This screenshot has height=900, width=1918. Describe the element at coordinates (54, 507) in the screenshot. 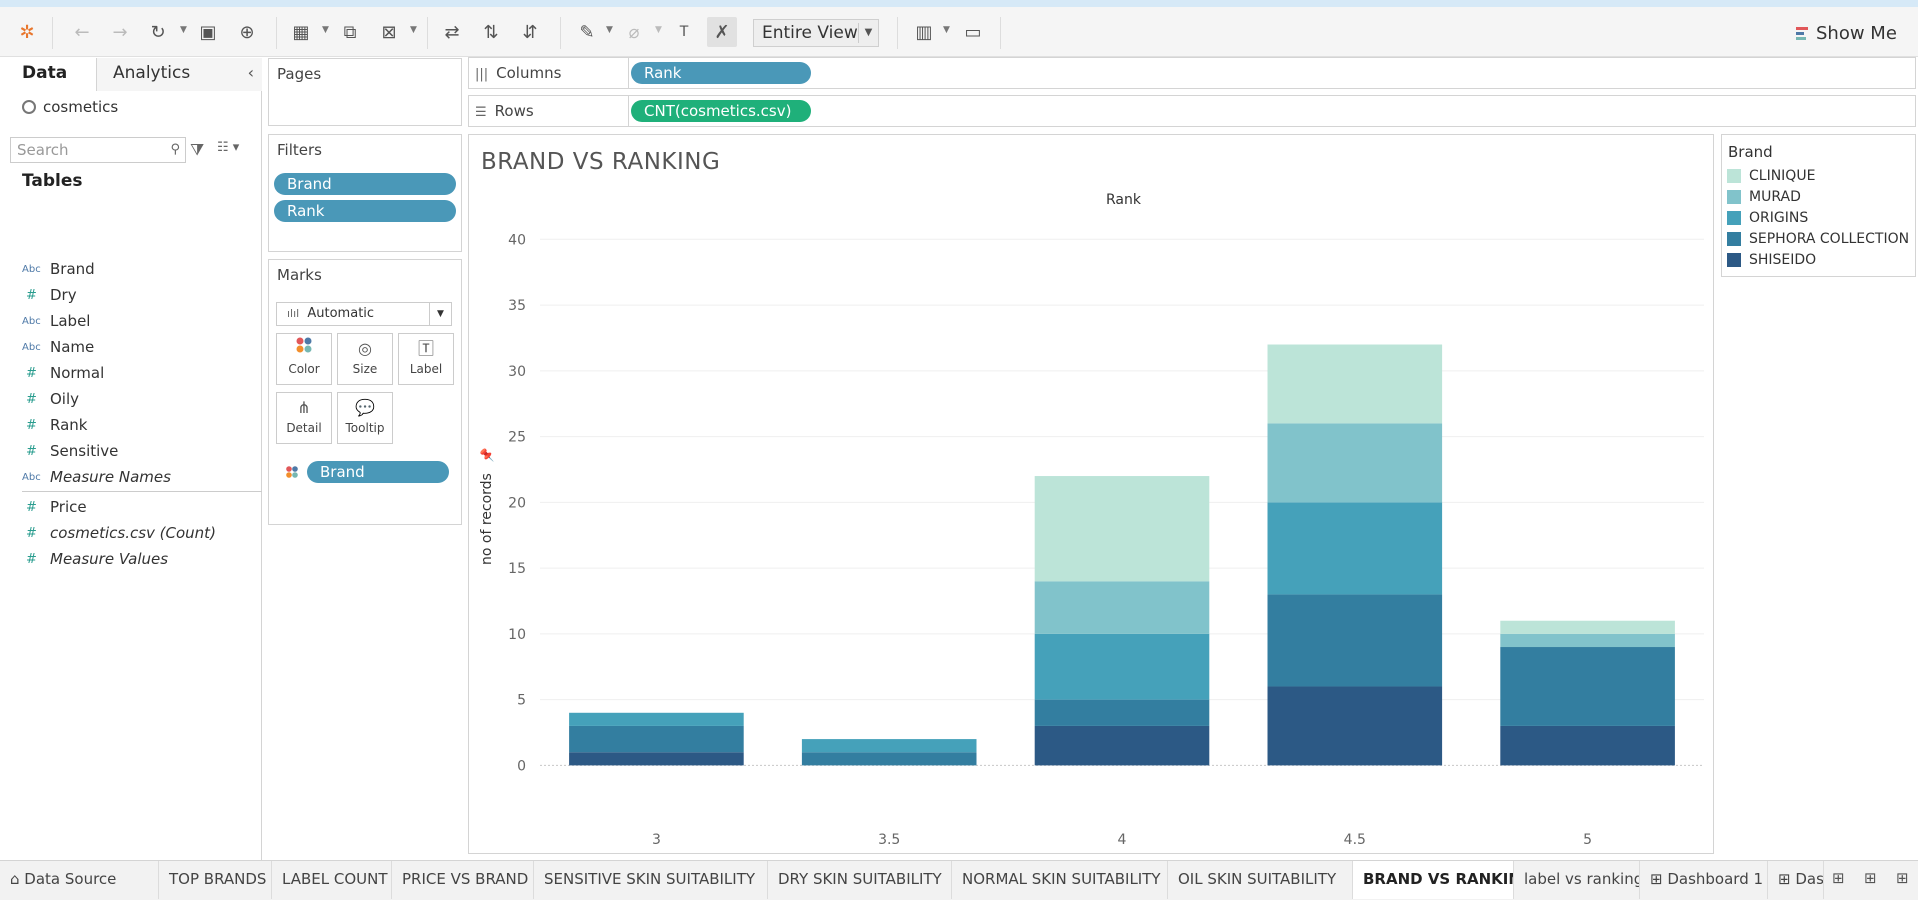

I see `field-item: # Price` at that location.